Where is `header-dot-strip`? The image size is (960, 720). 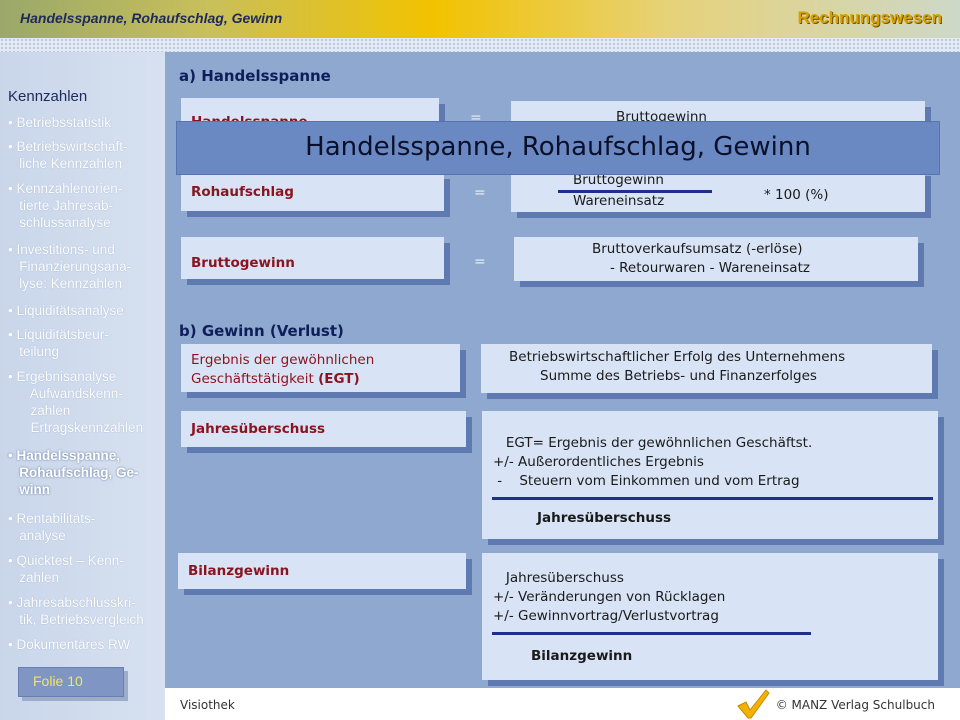
header-dot-strip is located at coordinates (480, 45).